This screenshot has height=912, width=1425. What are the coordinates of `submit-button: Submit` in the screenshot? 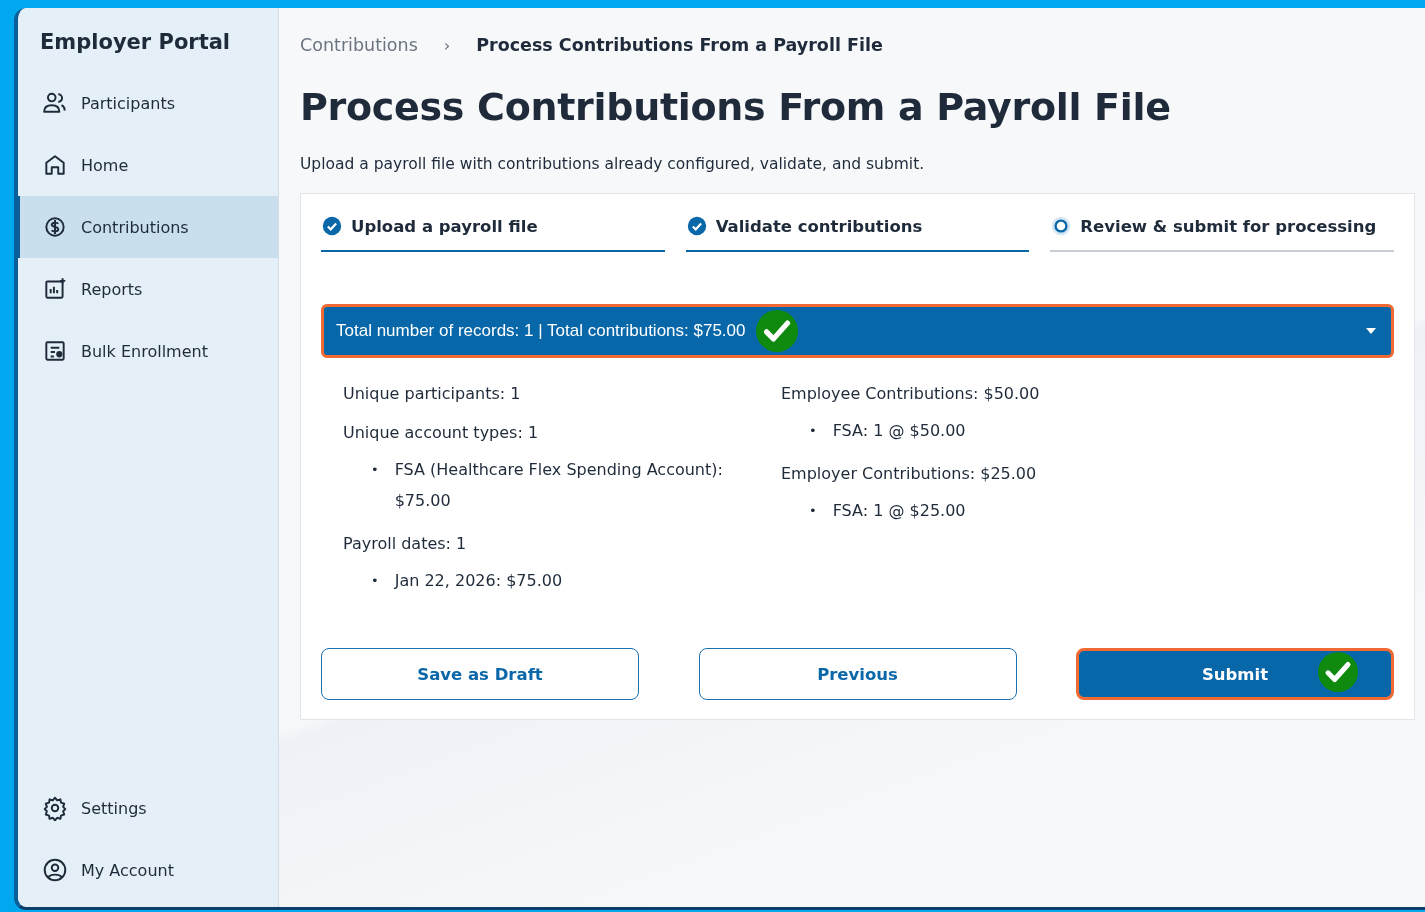 It's located at (1235, 674).